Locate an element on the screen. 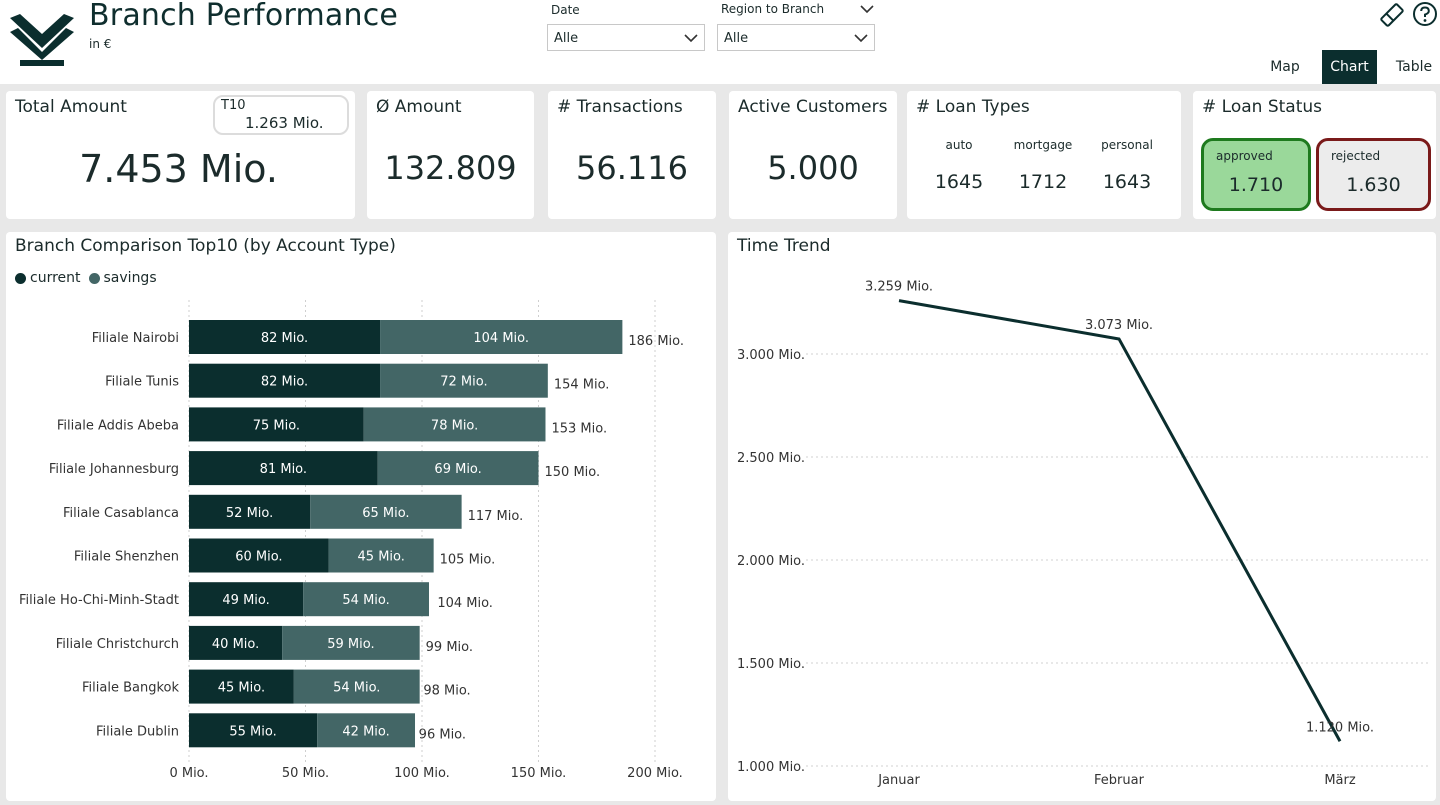 The height and width of the screenshot is (805, 1440). total-amount-value: 7.453 Mio. is located at coordinates (178, 169).